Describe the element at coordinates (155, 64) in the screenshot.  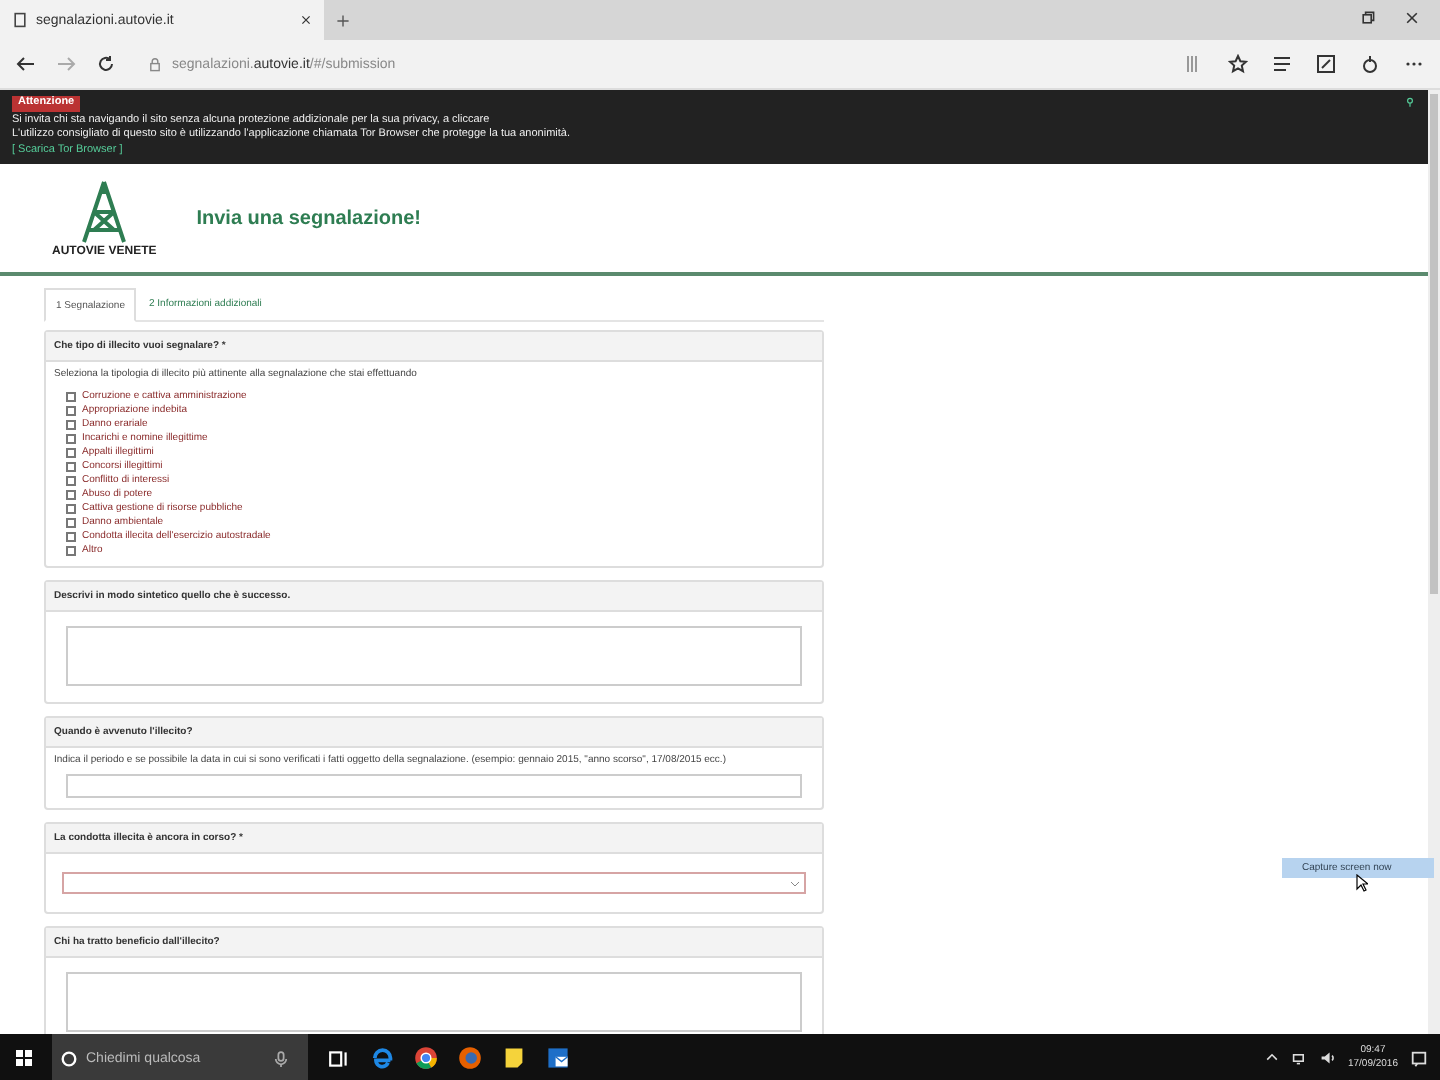
I see `lock-icon` at that location.